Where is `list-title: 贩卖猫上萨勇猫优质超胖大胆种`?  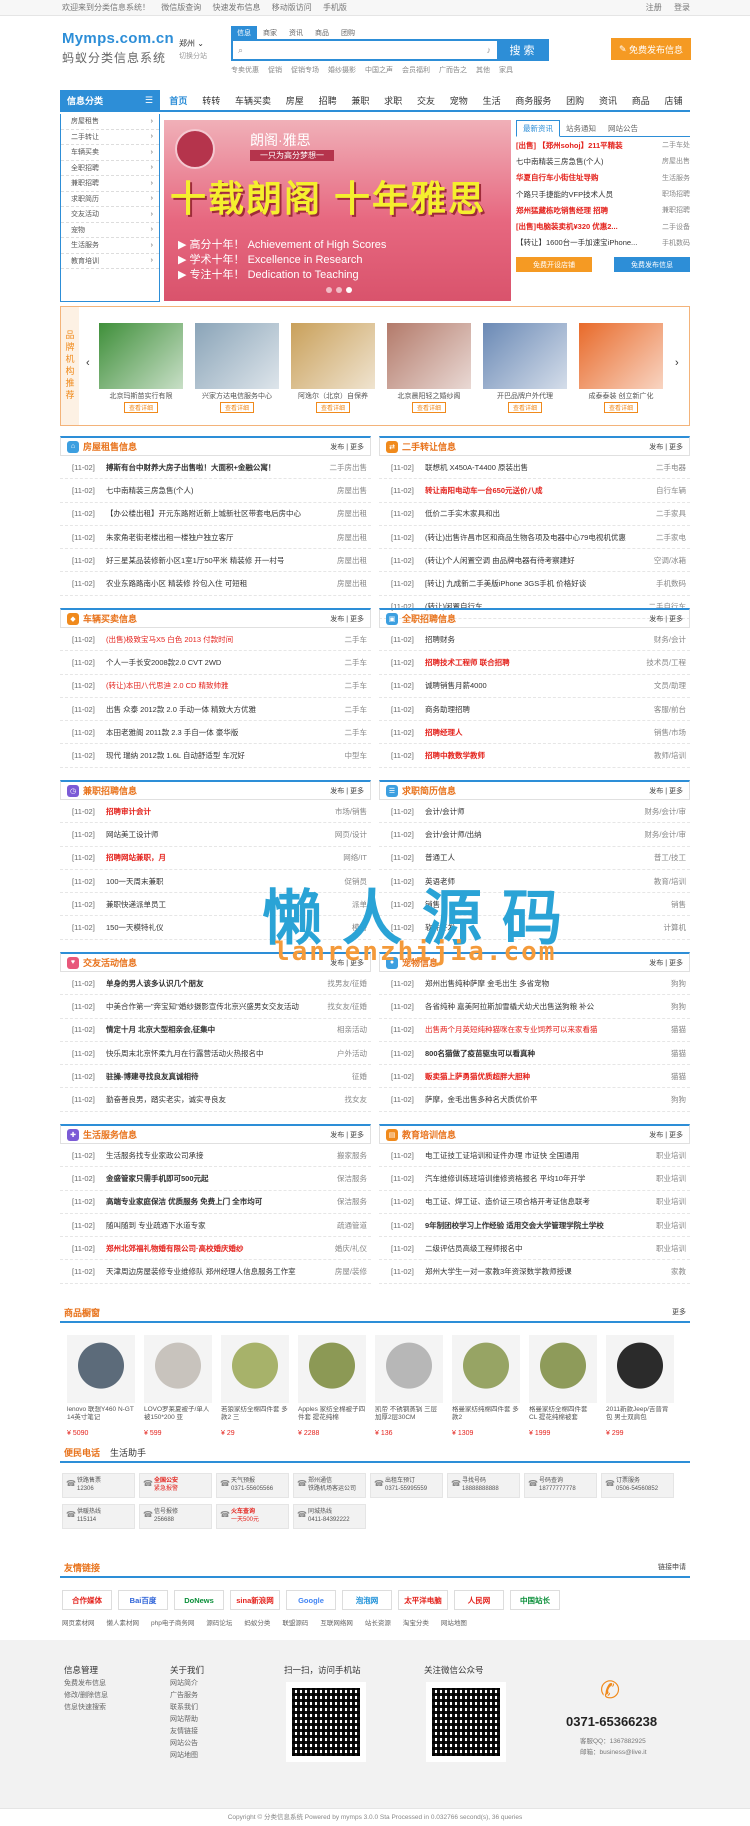
list-title: 贩卖猫上萨勇猫优质超胖大胆种 is located at coordinates (530, 1076).